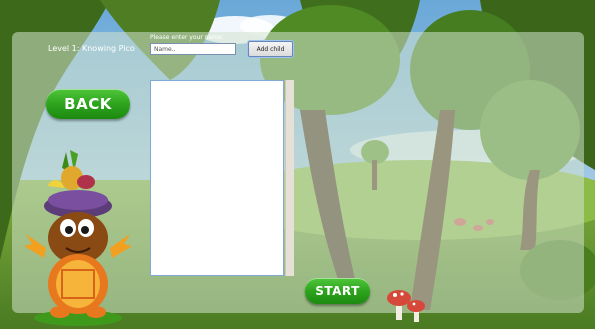 The image size is (595, 329). I want to click on back-button: BACK, so click(88, 104).